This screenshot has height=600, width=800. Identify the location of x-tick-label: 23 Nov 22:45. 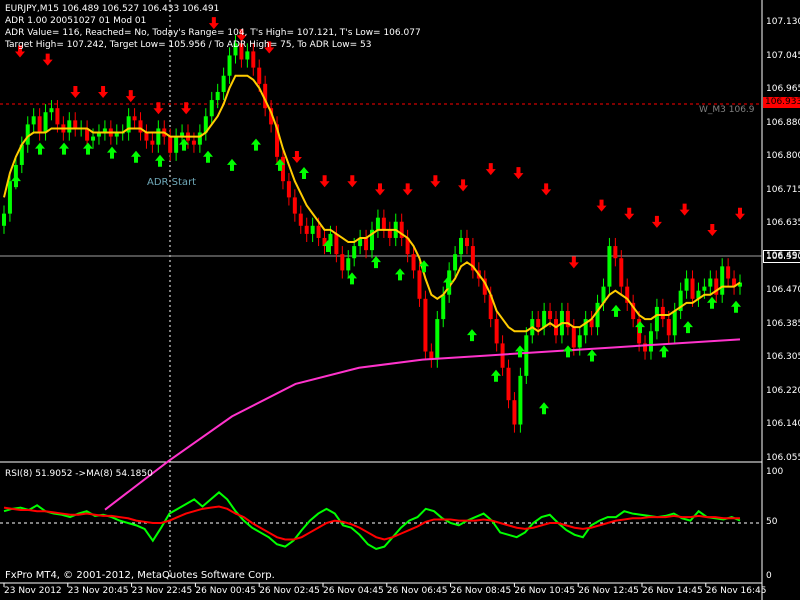
(162, 591).